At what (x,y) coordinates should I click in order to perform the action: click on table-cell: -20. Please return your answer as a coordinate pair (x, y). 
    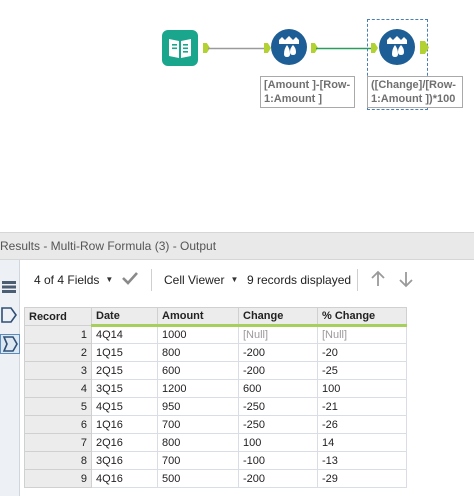
    Looking at the image, I should click on (362, 352).